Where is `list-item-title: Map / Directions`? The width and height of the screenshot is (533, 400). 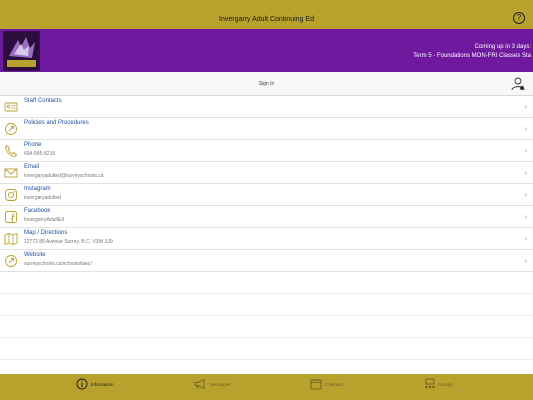 list-item-title: Map / Directions is located at coordinates (46, 233).